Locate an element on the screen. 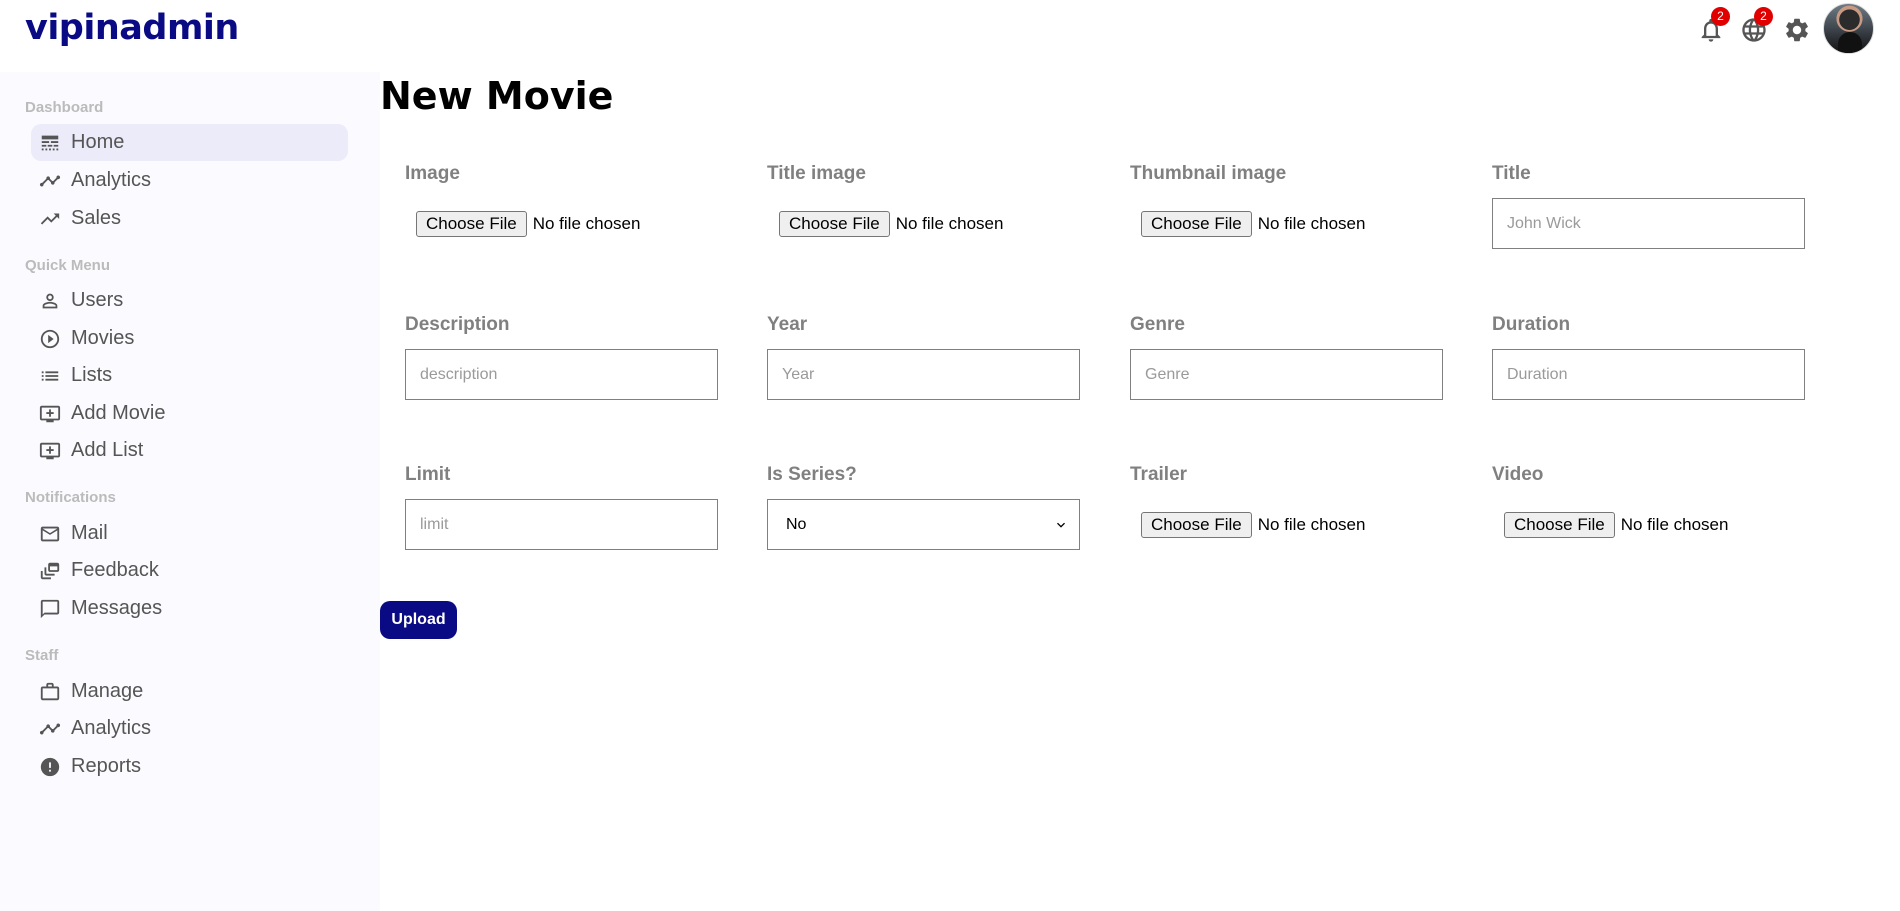 The height and width of the screenshot is (911, 1900). sidebar-item-label: Mail is located at coordinates (89, 533).